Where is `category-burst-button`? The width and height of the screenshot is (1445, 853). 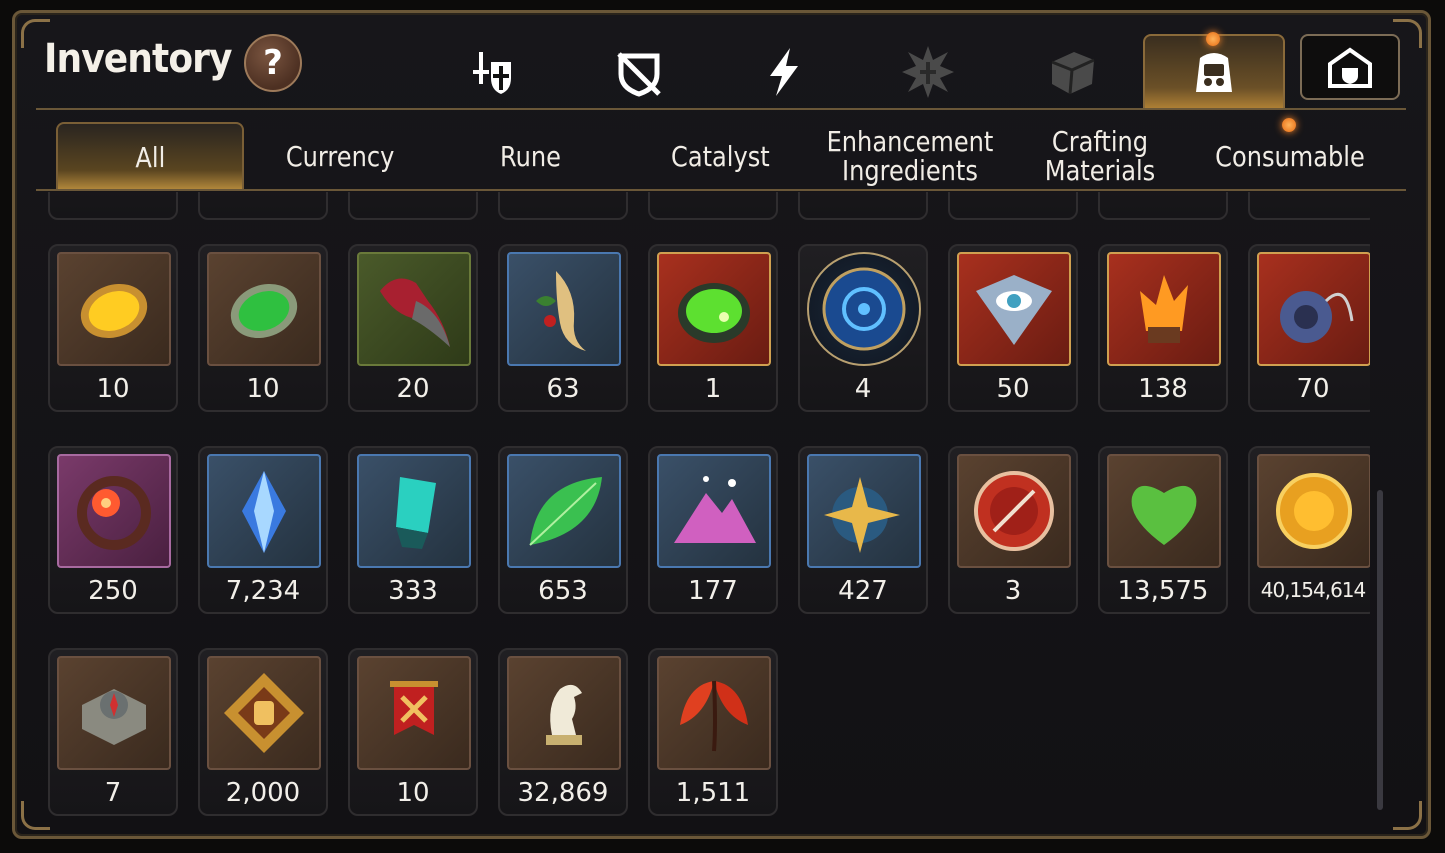
category-burst-button is located at coordinates (928, 72).